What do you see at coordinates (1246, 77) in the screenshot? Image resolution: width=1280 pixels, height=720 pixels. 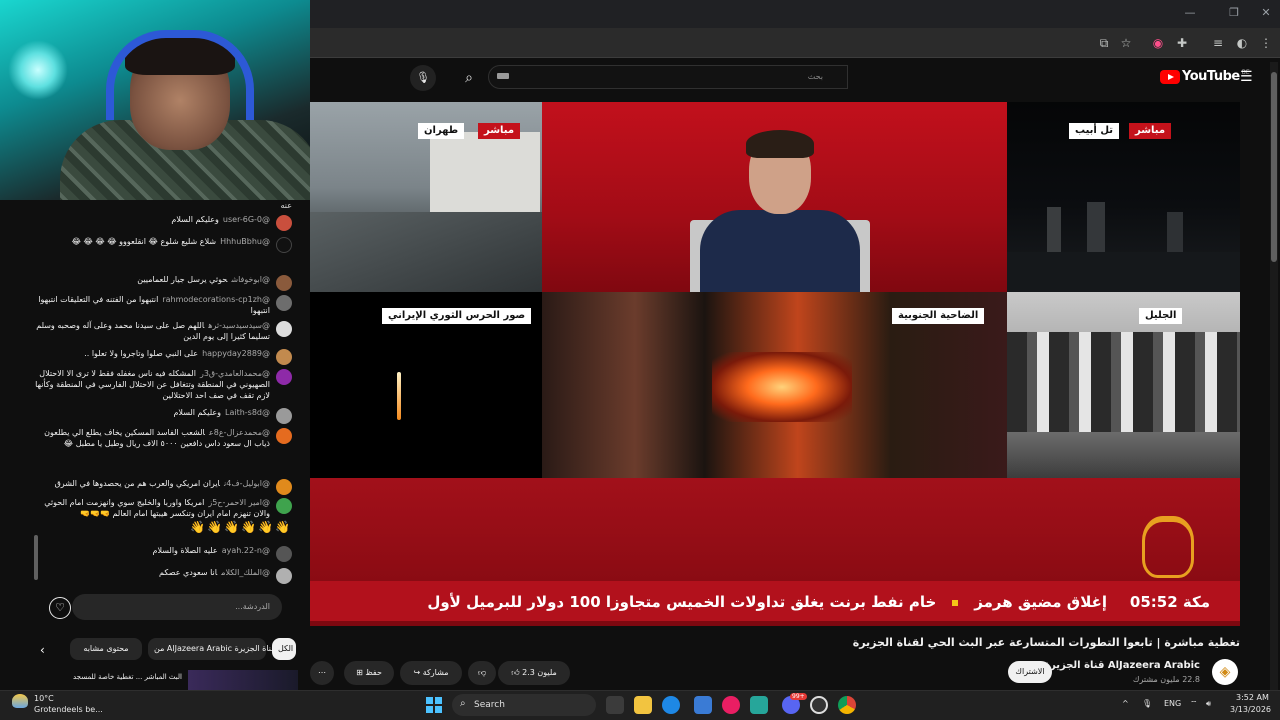 I see `hamburger-menu-icon: ☰` at bounding box center [1246, 77].